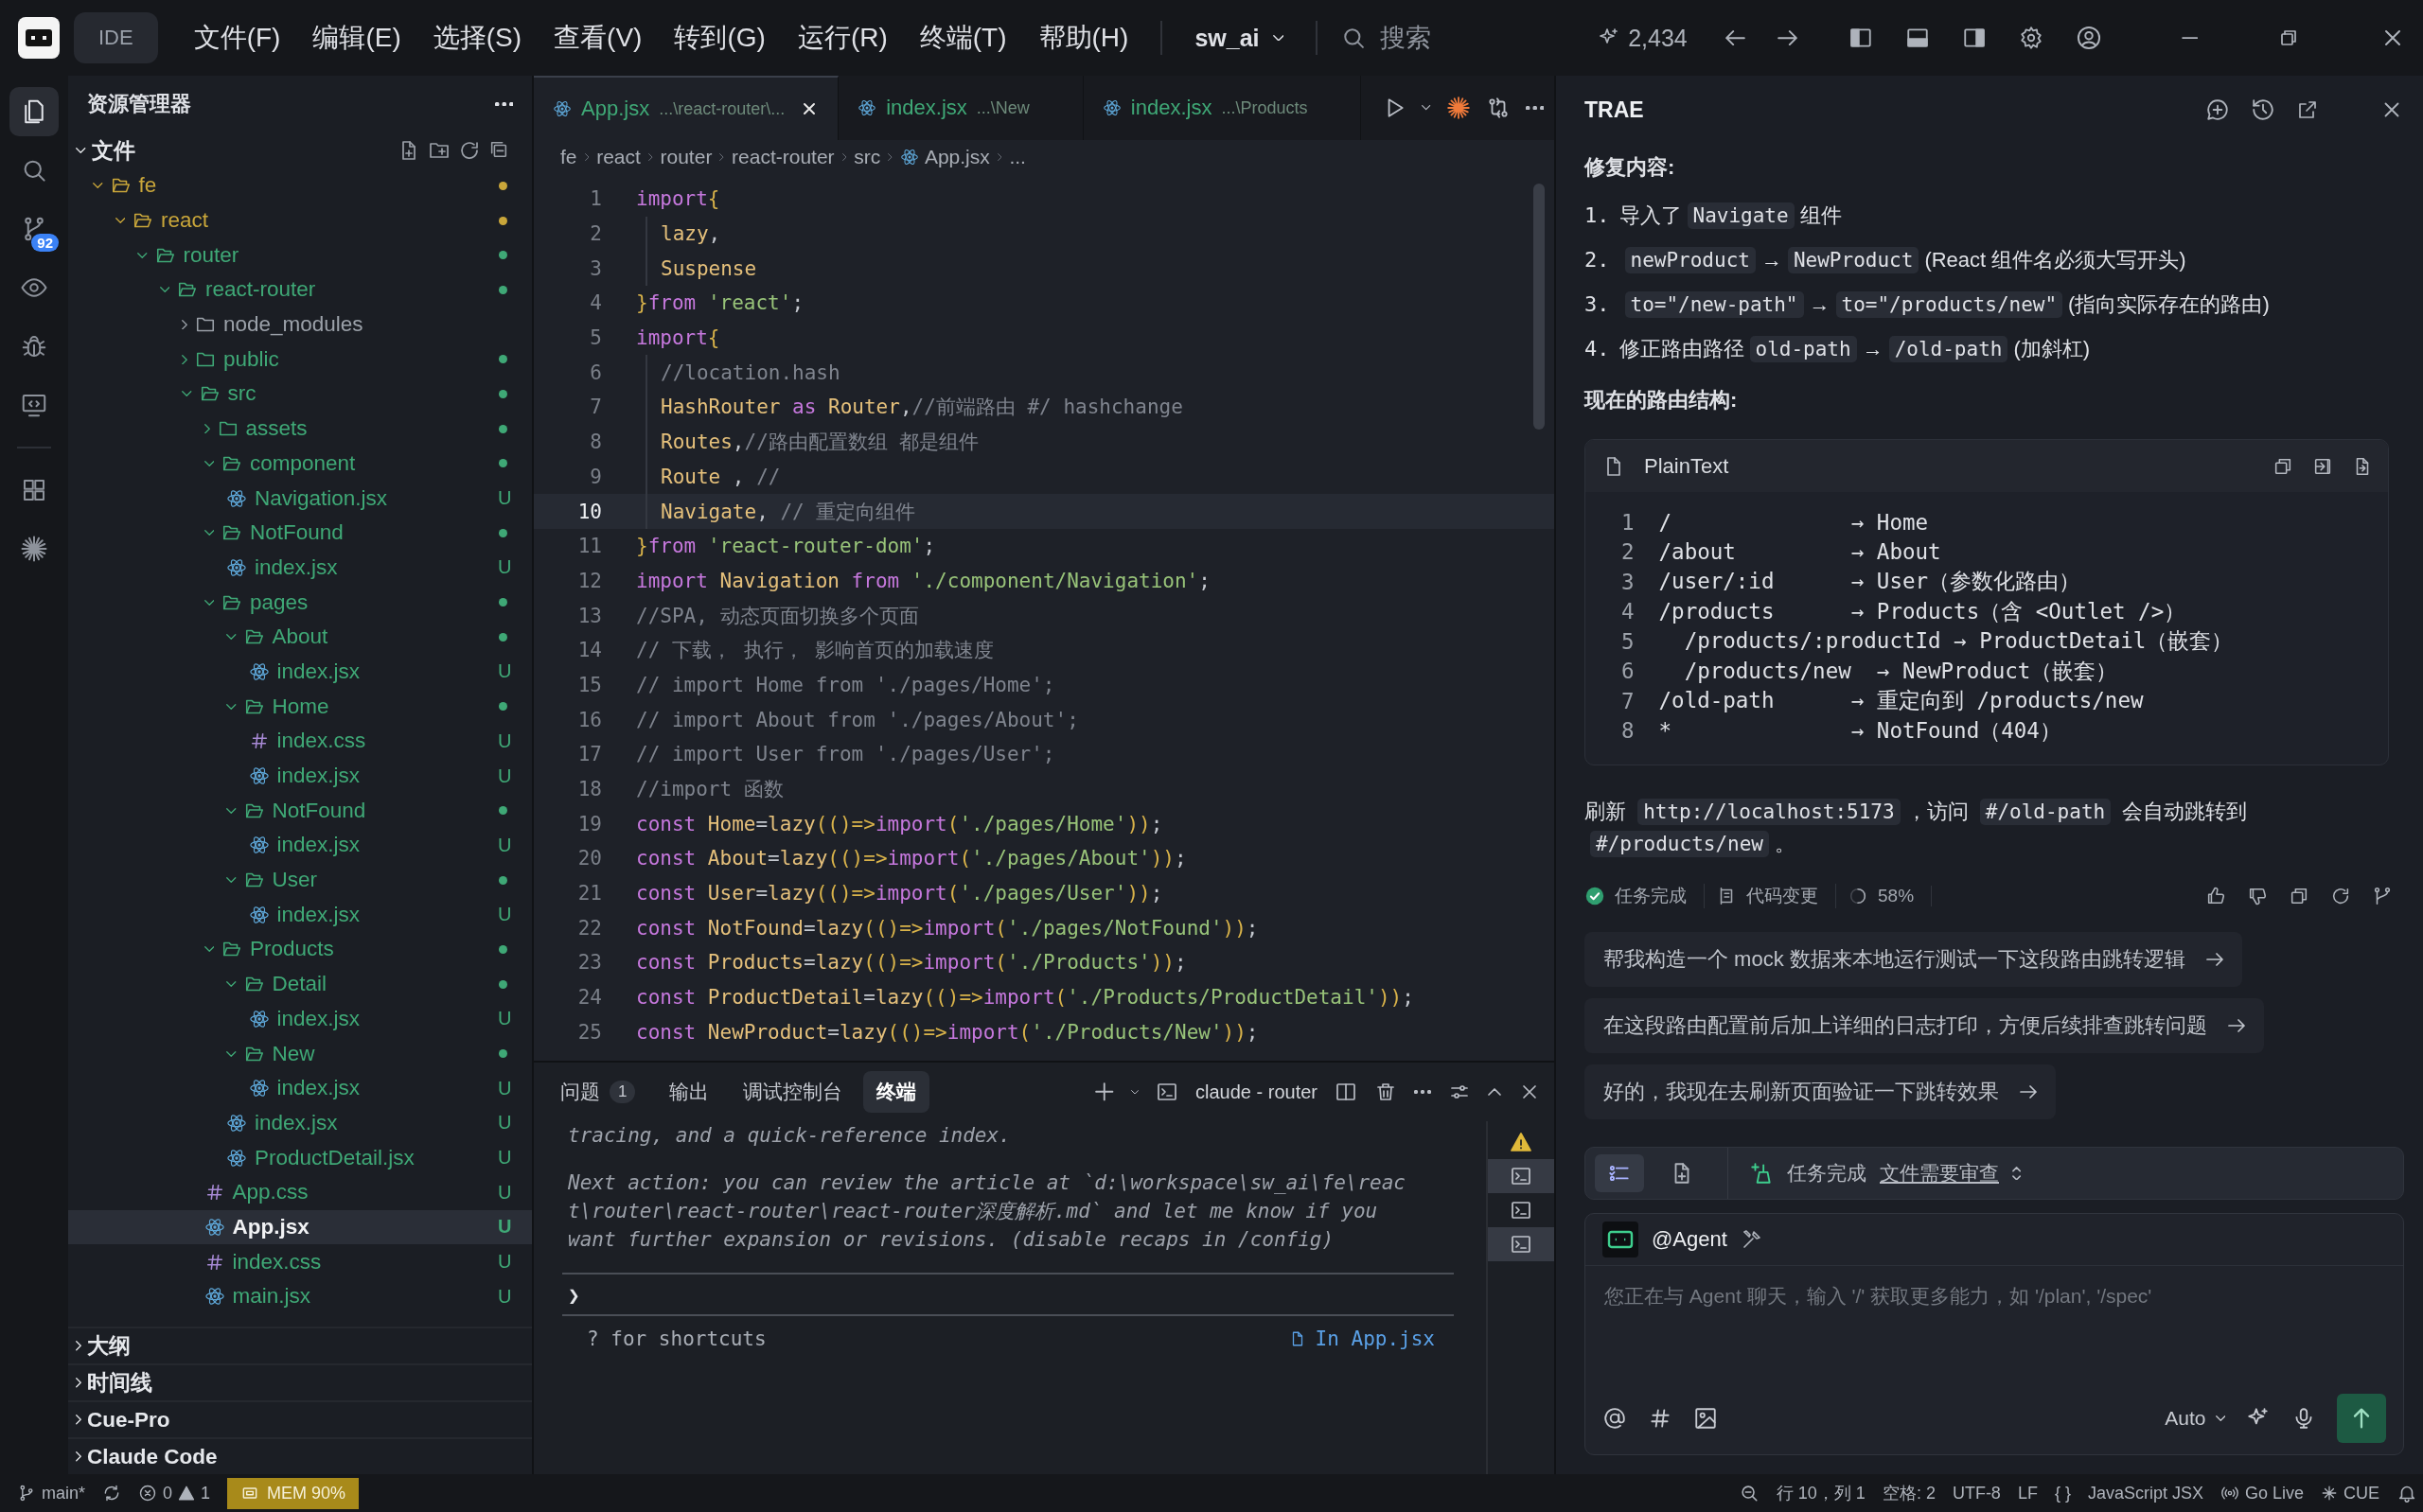 This screenshot has width=2423, height=1512. What do you see at coordinates (34, 111) in the screenshot?
I see `files-button` at bounding box center [34, 111].